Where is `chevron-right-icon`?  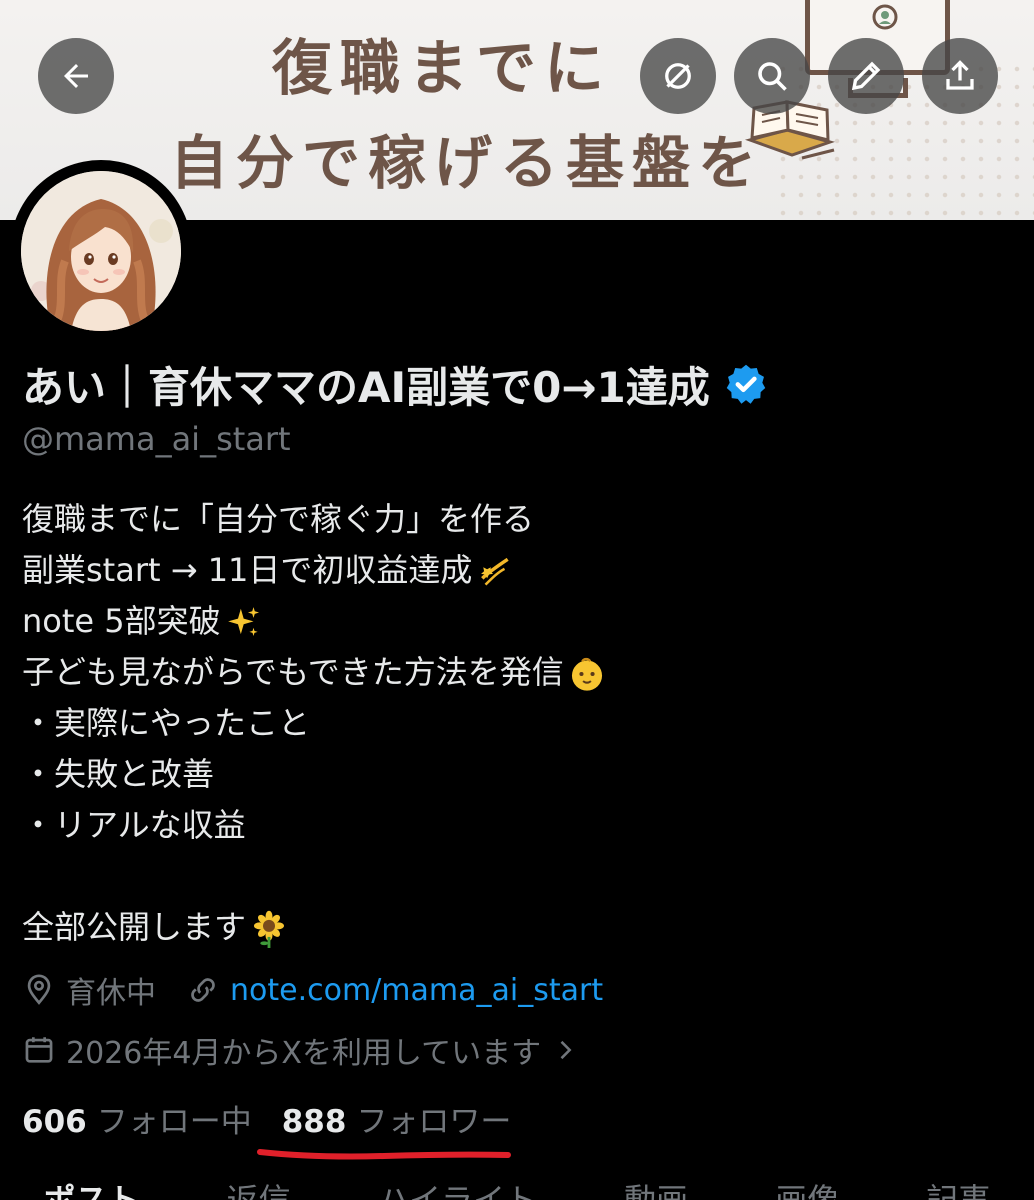 chevron-right-icon is located at coordinates (566, 1050).